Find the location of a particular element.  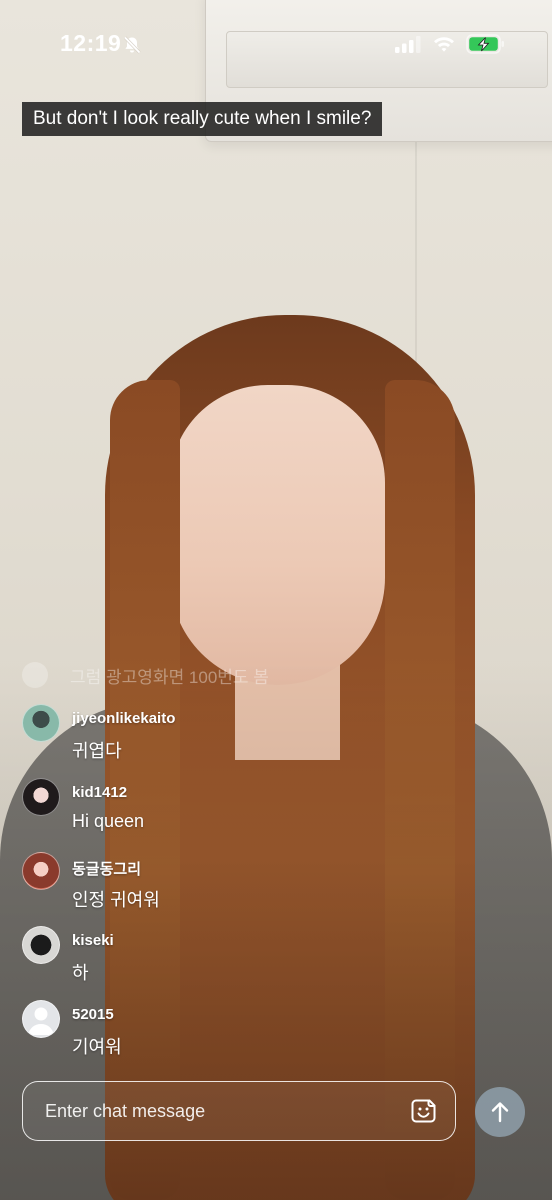

send-button is located at coordinates (500, 1112).